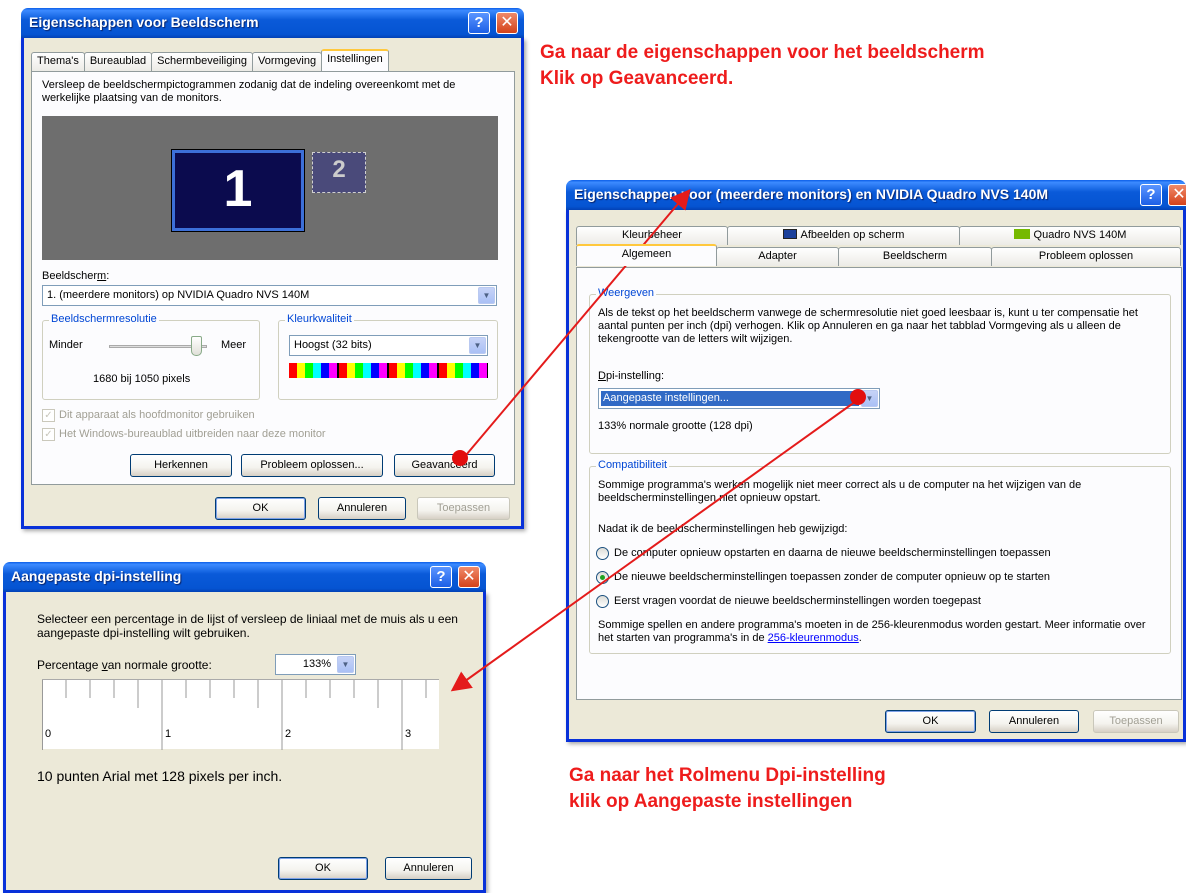  I want to click on tab-quadro: Quadro NVS 140M, so click(1070, 235).